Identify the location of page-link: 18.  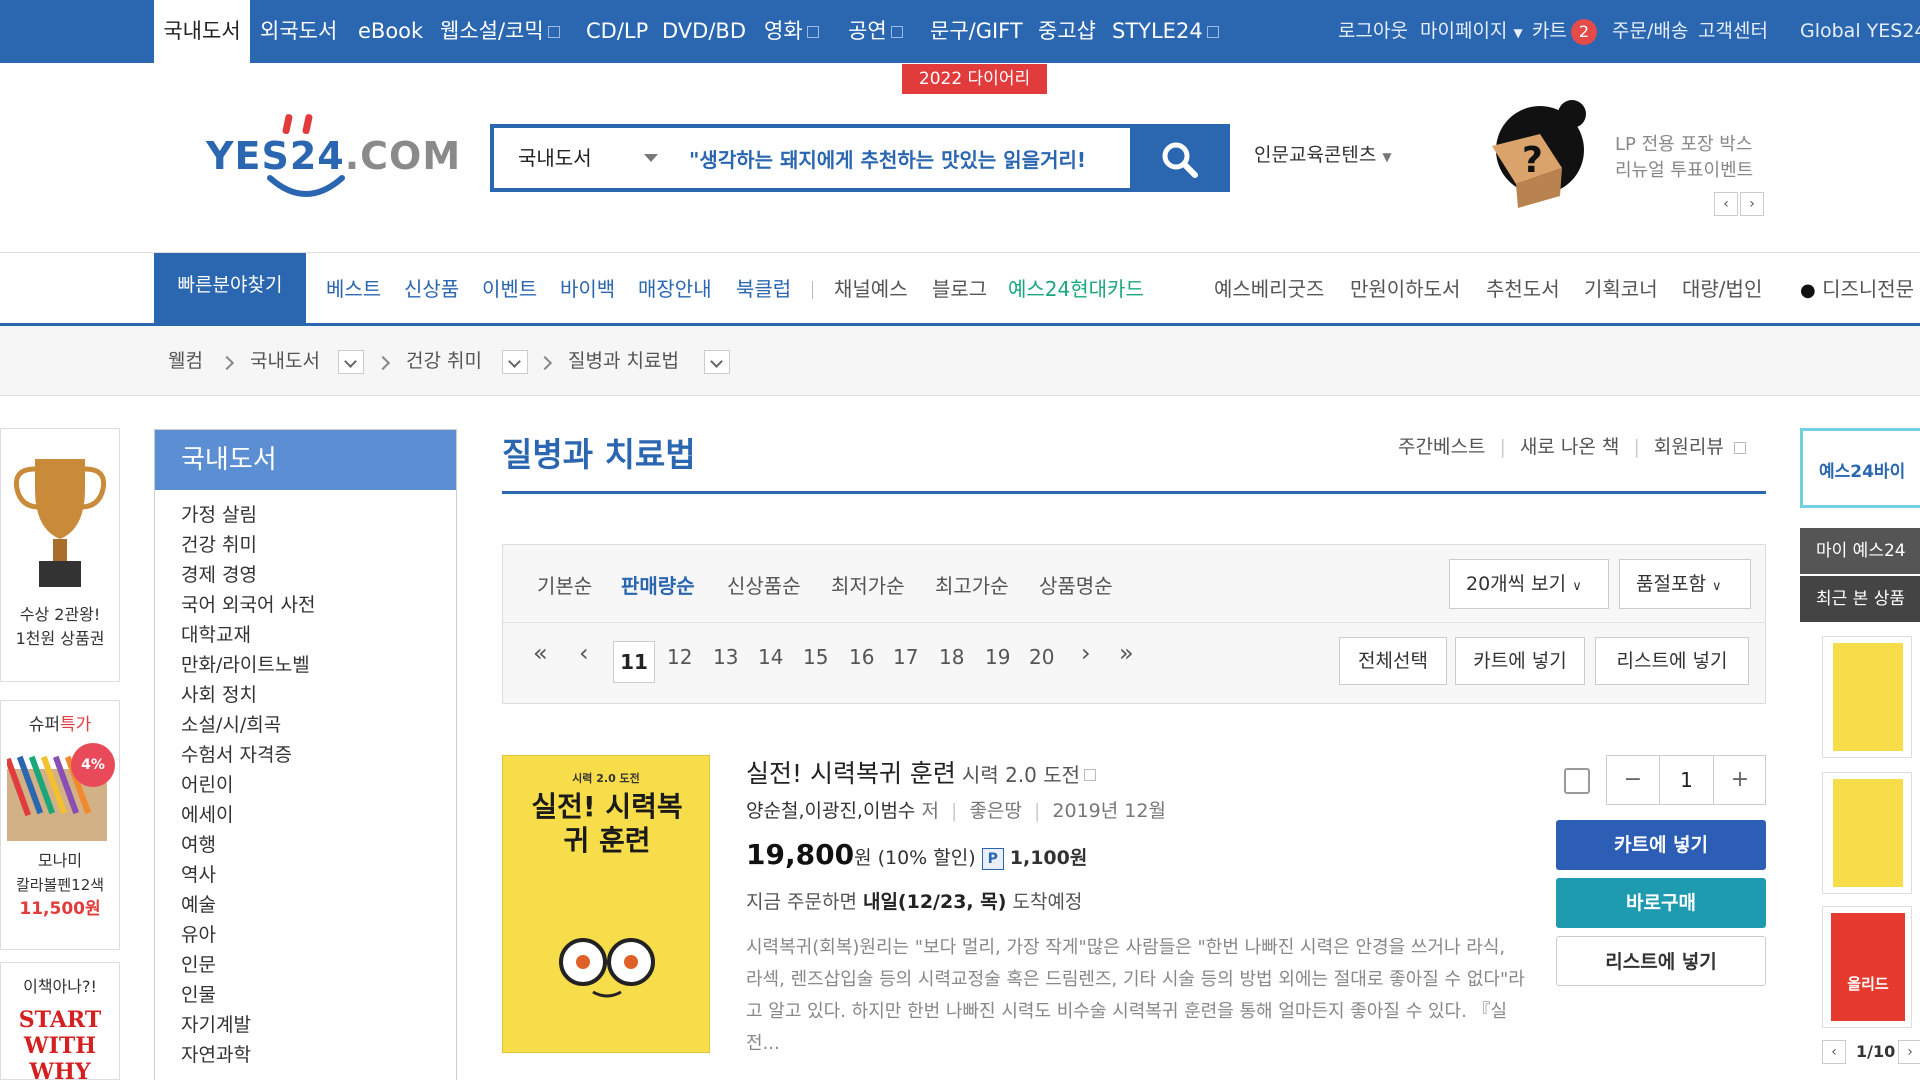
(951, 657).